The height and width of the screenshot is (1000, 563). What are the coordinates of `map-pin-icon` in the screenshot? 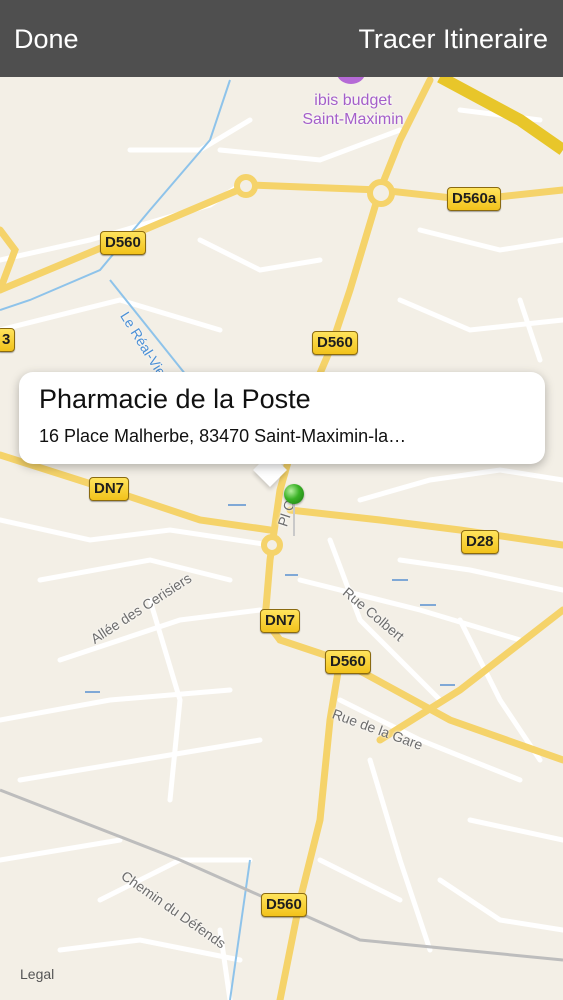 It's located at (294, 494).